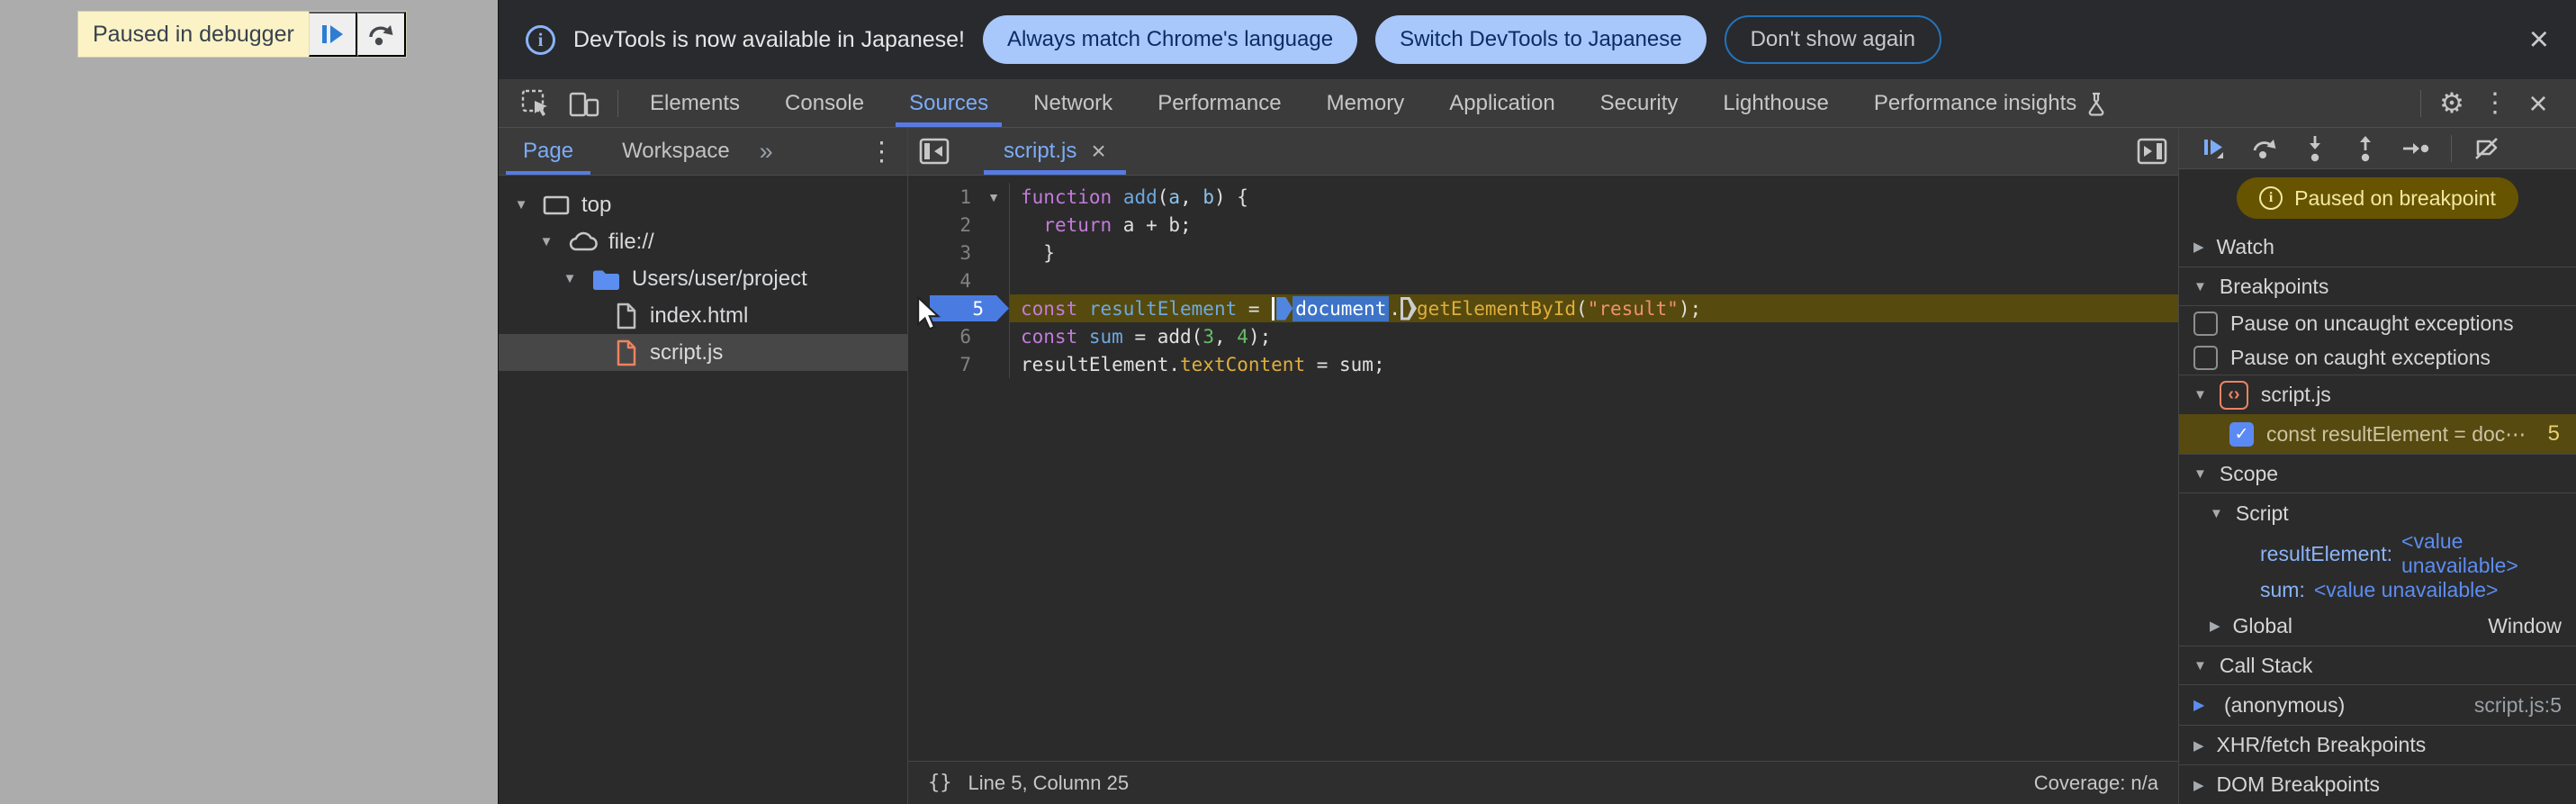  What do you see at coordinates (2415, 148) in the screenshot?
I see `step-button` at bounding box center [2415, 148].